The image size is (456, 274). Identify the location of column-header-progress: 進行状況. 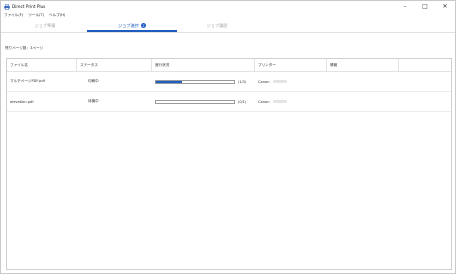
(203, 65).